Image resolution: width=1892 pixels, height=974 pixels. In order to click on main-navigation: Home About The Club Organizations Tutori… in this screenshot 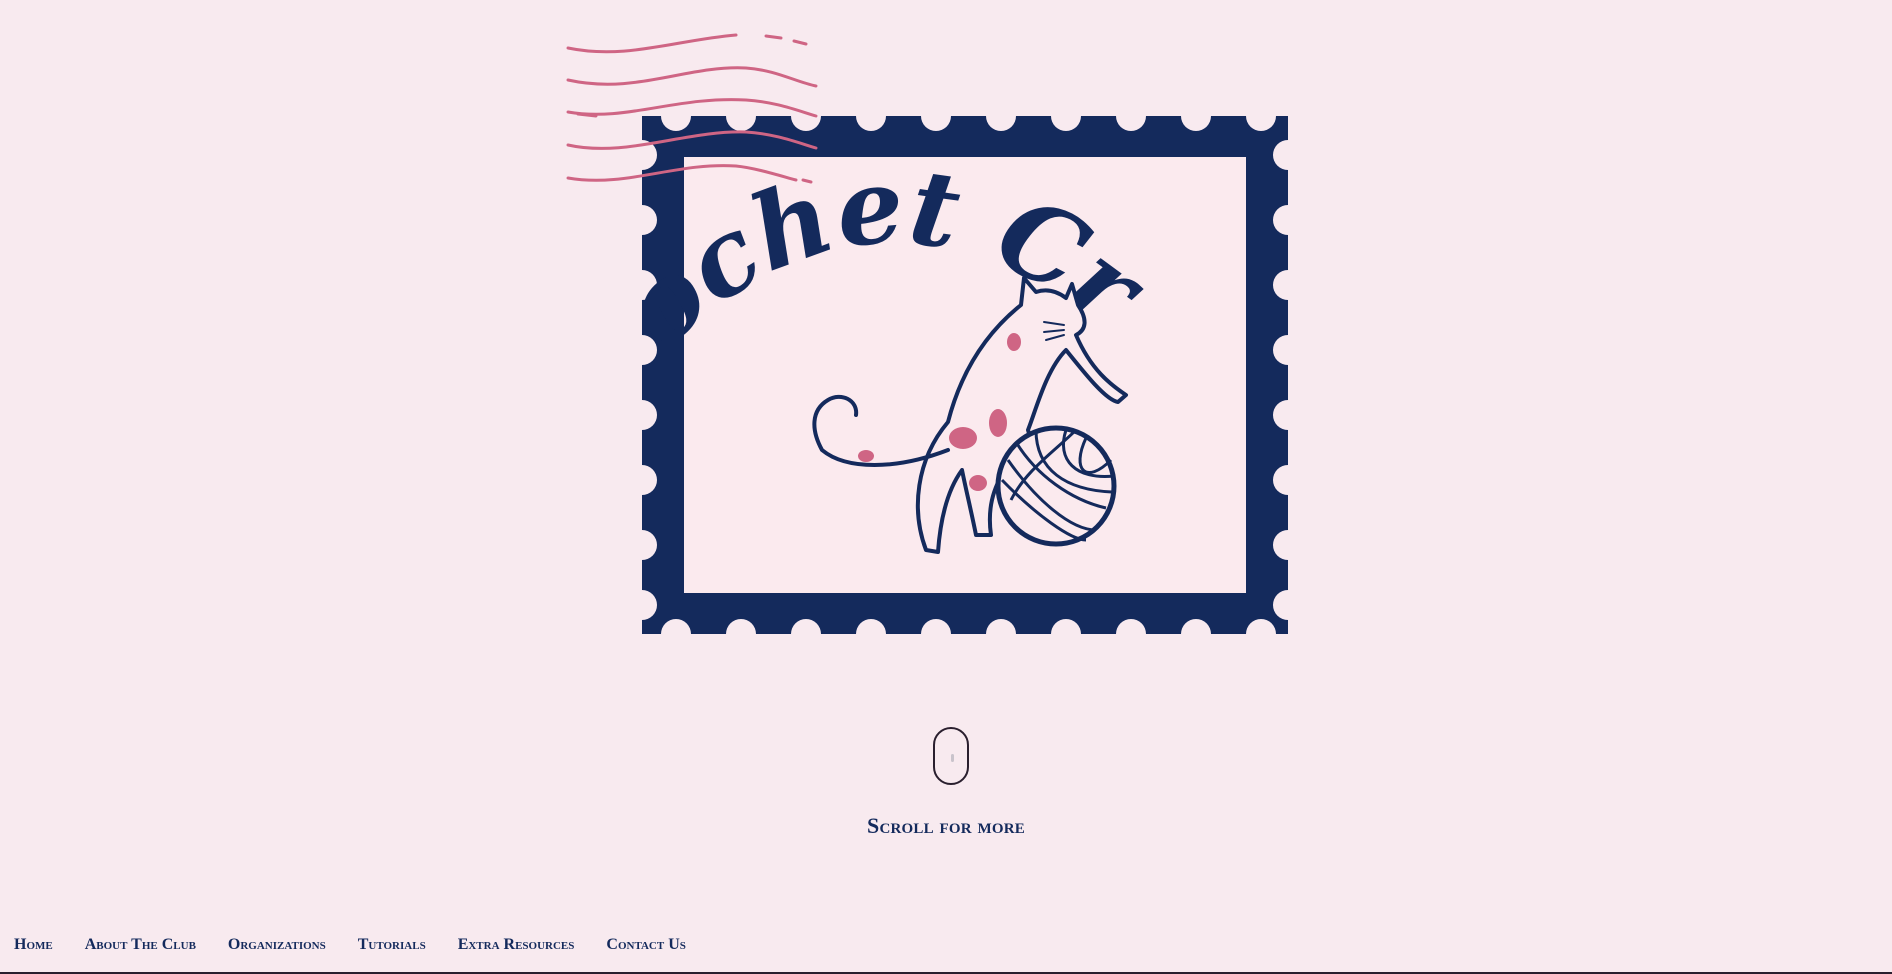, I will do `click(350, 945)`.